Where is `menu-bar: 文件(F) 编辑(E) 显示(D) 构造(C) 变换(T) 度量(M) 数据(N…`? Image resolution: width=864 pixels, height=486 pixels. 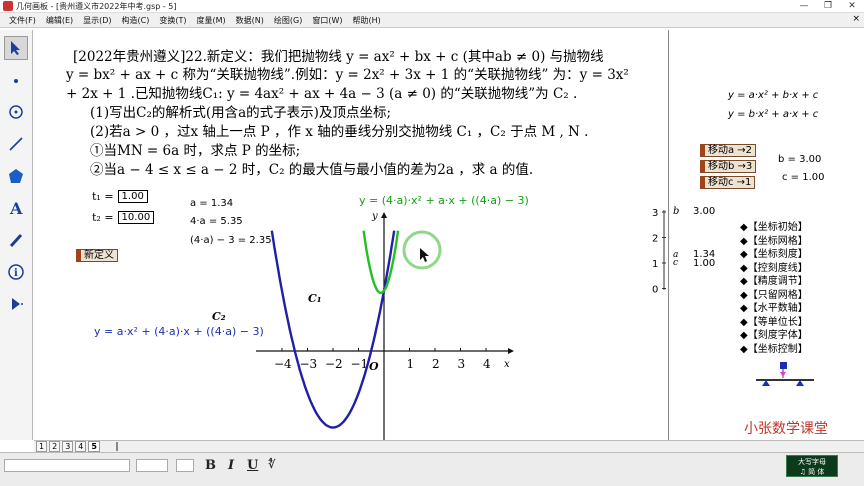 menu-bar: 文件(F) 编辑(E) 显示(D) 构造(C) 变换(T) 度量(M) 数据(N… is located at coordinates (432, 20).